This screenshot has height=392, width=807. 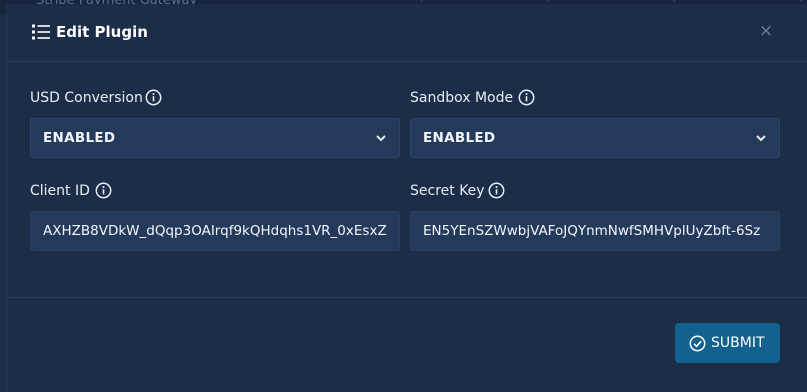 What do you see at coordinates (766, 31) in the screenshot?
I see `close-button: ×` at bounding box center [766, 31].